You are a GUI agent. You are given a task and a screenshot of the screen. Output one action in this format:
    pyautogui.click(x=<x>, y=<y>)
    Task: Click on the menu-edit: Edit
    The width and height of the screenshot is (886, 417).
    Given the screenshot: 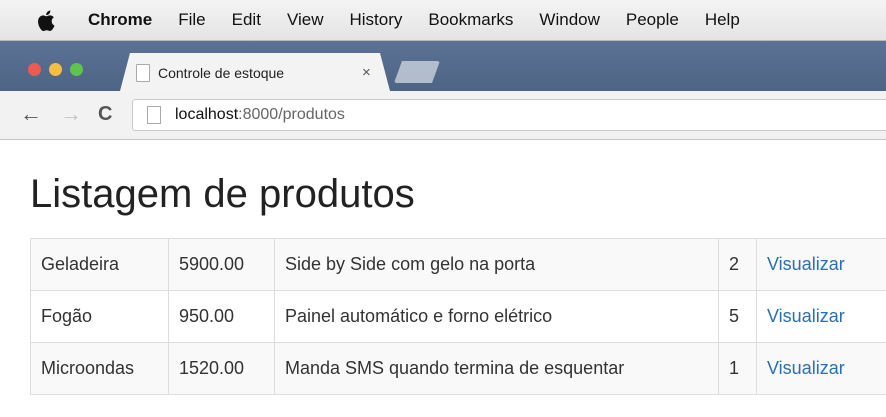 What is the action you would take?
    pyautogui.click(x=246, y=20)
    